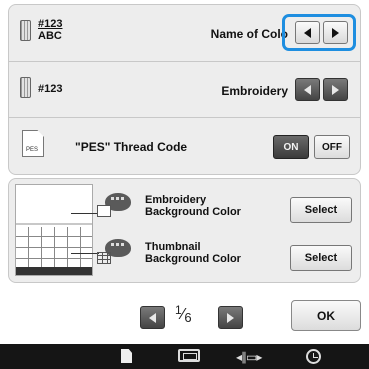 The width and height of the screenshot is (369, 369). Describe the element at coordinates (311, 147) in the screenshot. I see `pes-thread-code-toggle: ON OFF` at that location.